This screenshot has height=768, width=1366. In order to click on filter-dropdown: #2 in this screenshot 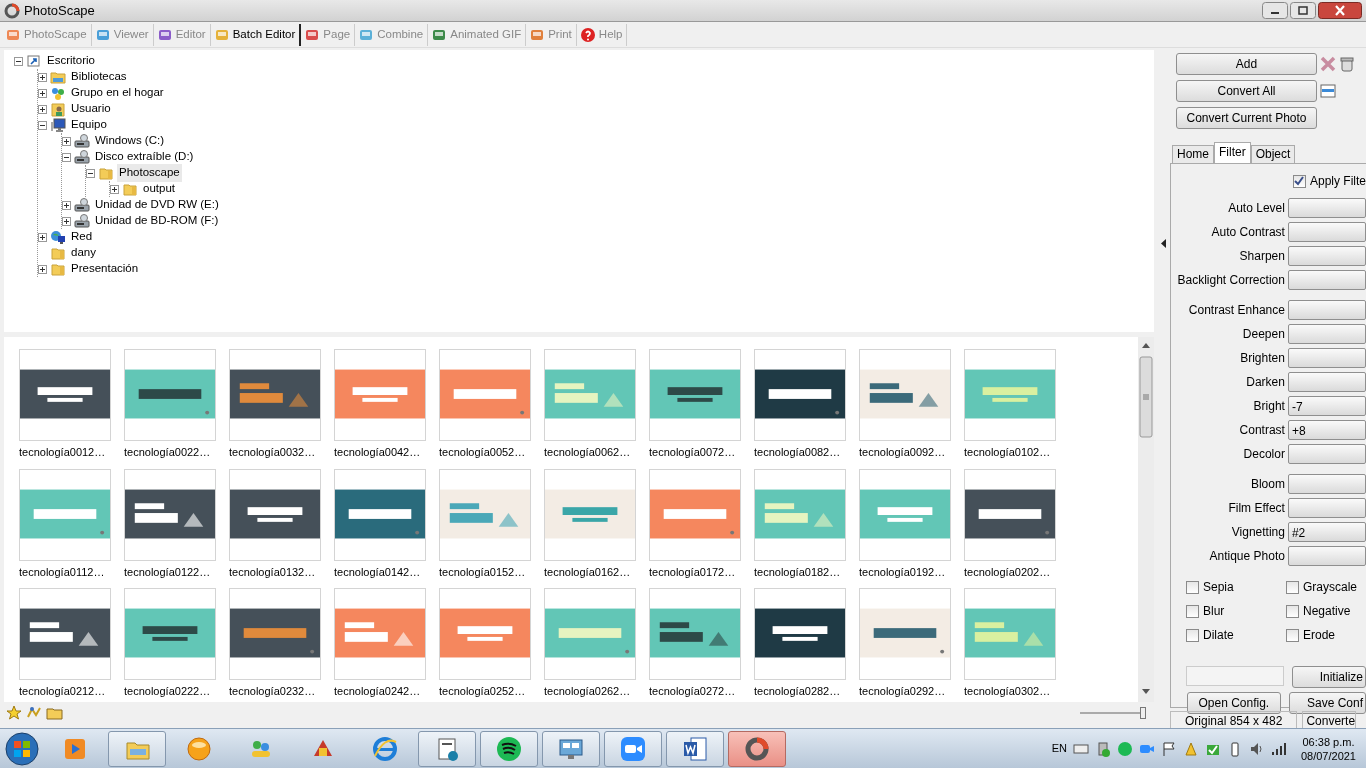, I will do `click(1326, 532)`.